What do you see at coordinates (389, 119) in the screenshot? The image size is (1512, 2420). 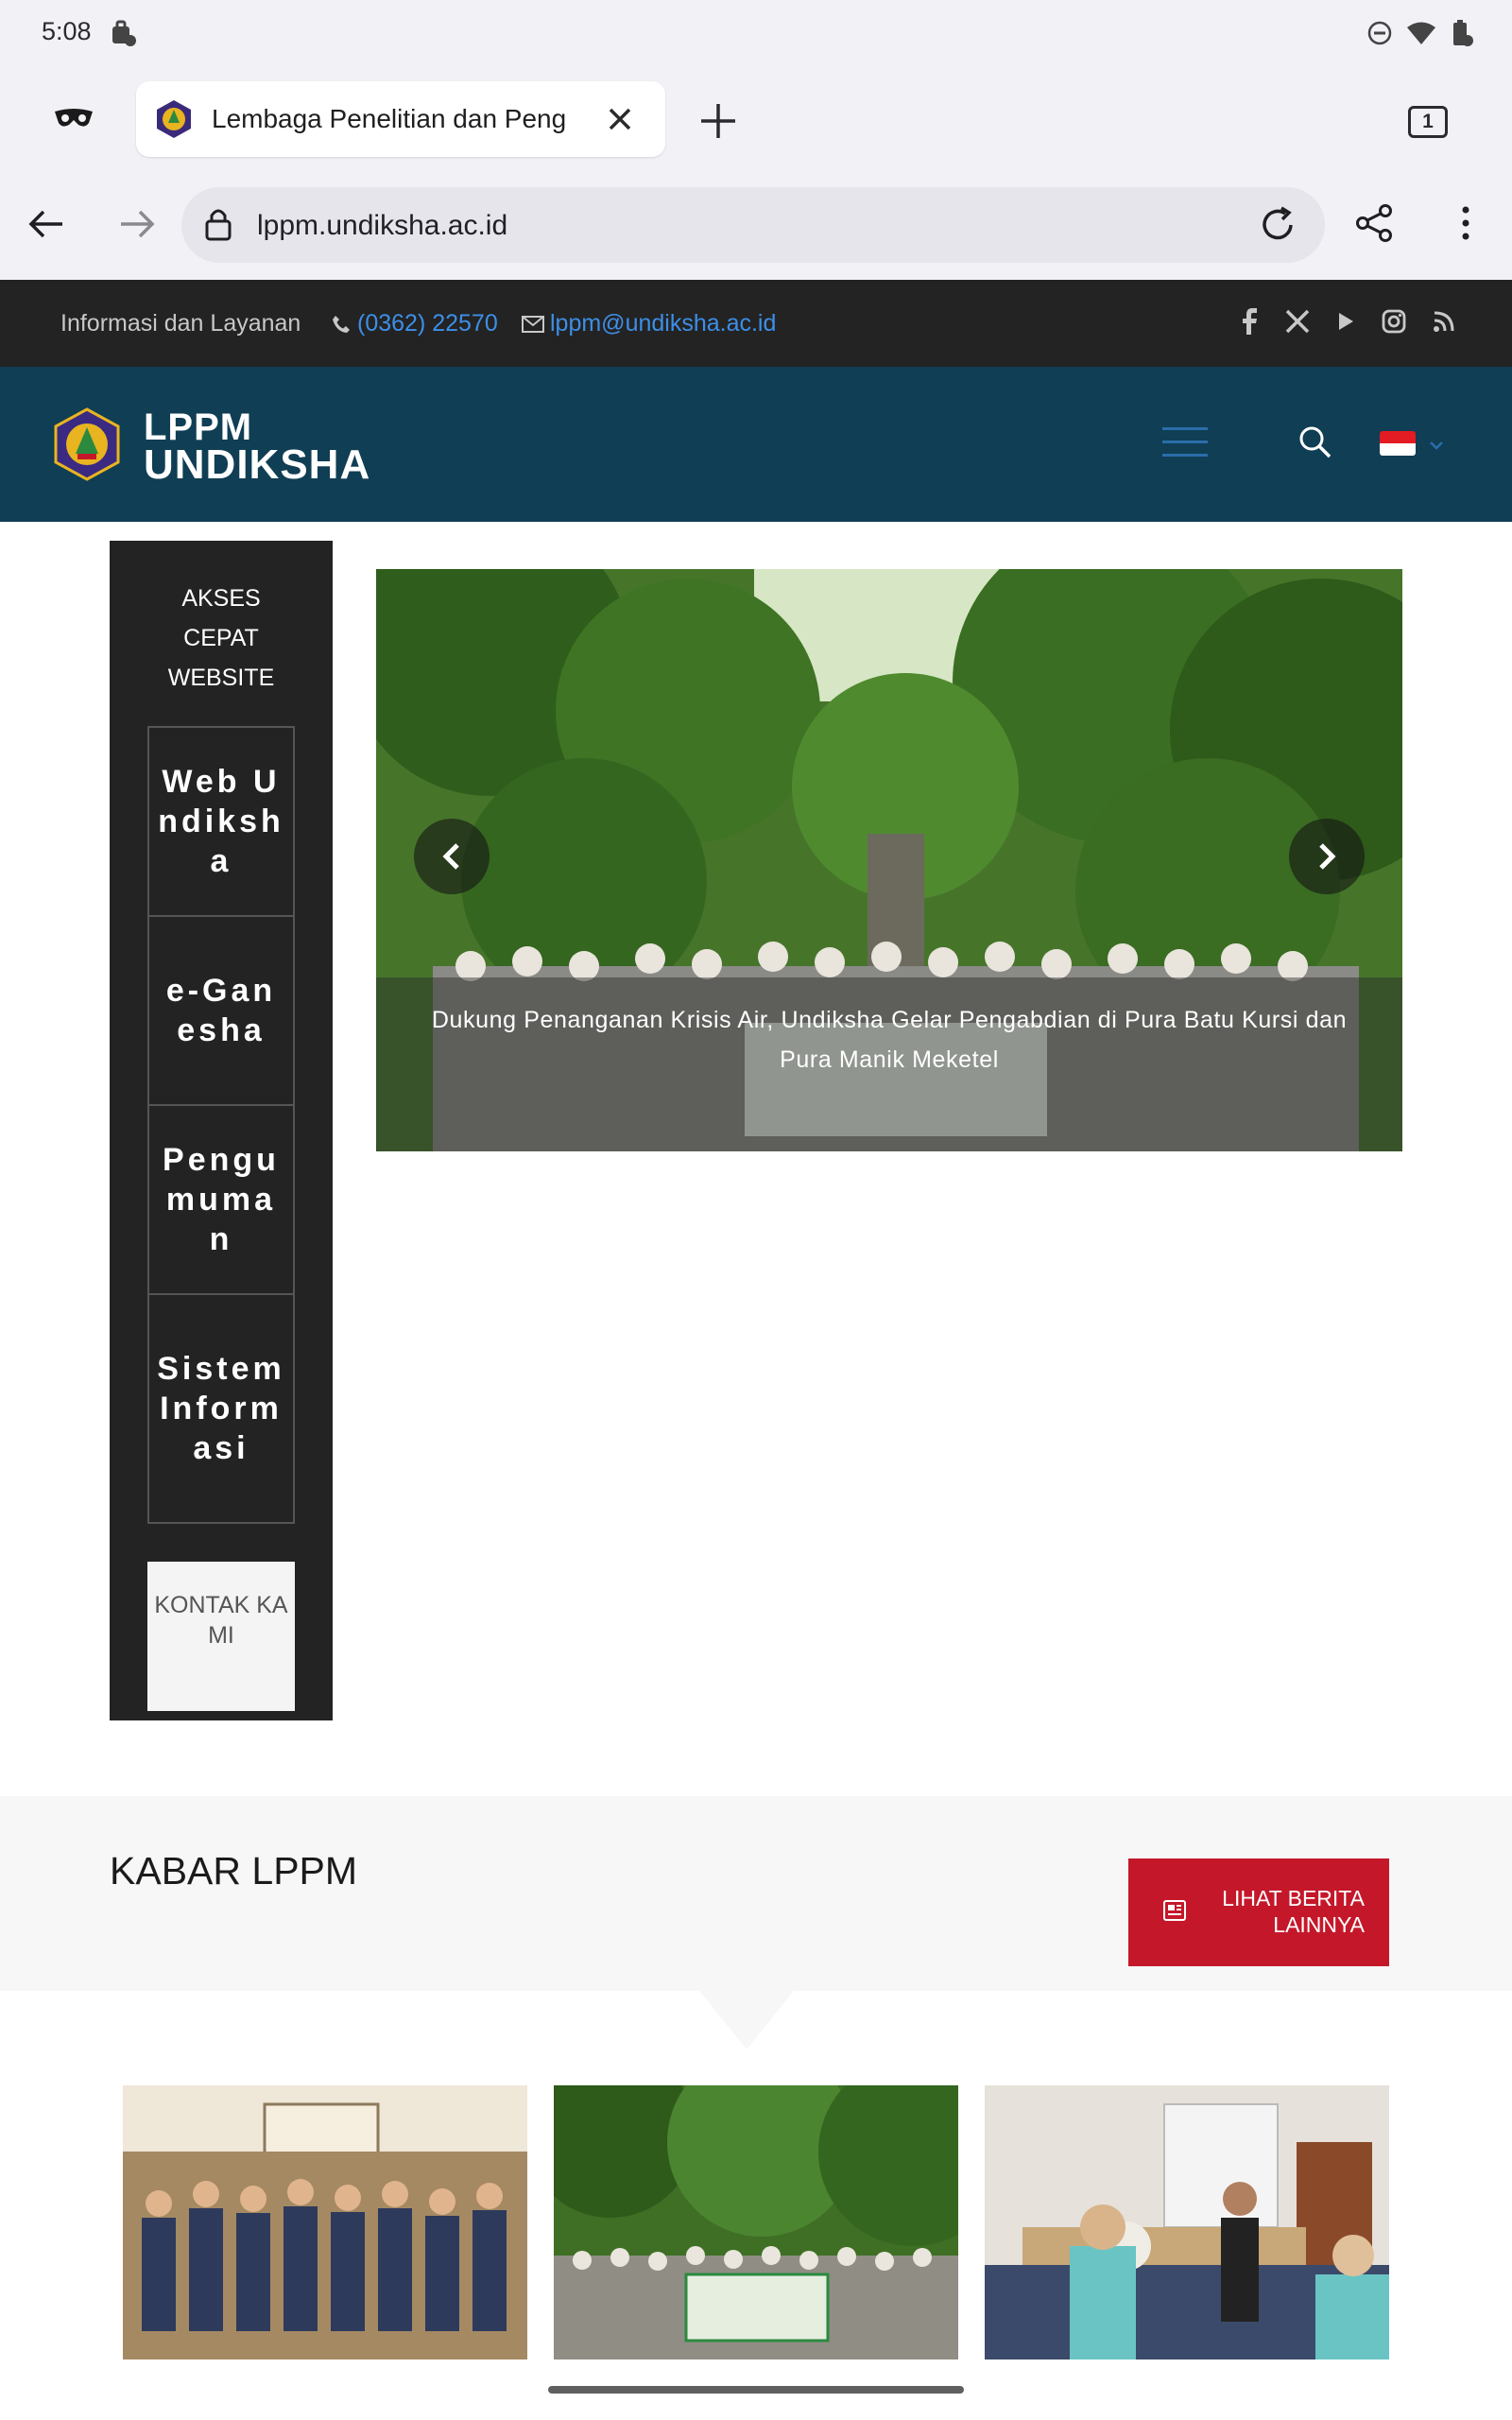 I see `tab-title: Lembaga Penelitian dan Peng` at bounding box center [389, 119].